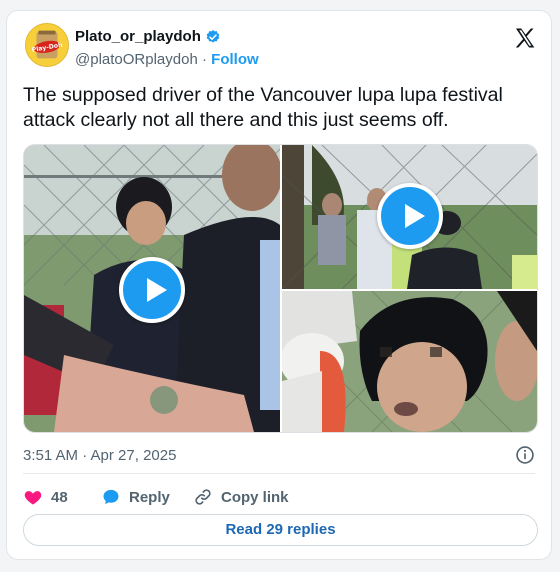  Describe the element at coordinates (136, 59) in the screenshot. I see `author-handle: @platoORplaydoh` at that location.